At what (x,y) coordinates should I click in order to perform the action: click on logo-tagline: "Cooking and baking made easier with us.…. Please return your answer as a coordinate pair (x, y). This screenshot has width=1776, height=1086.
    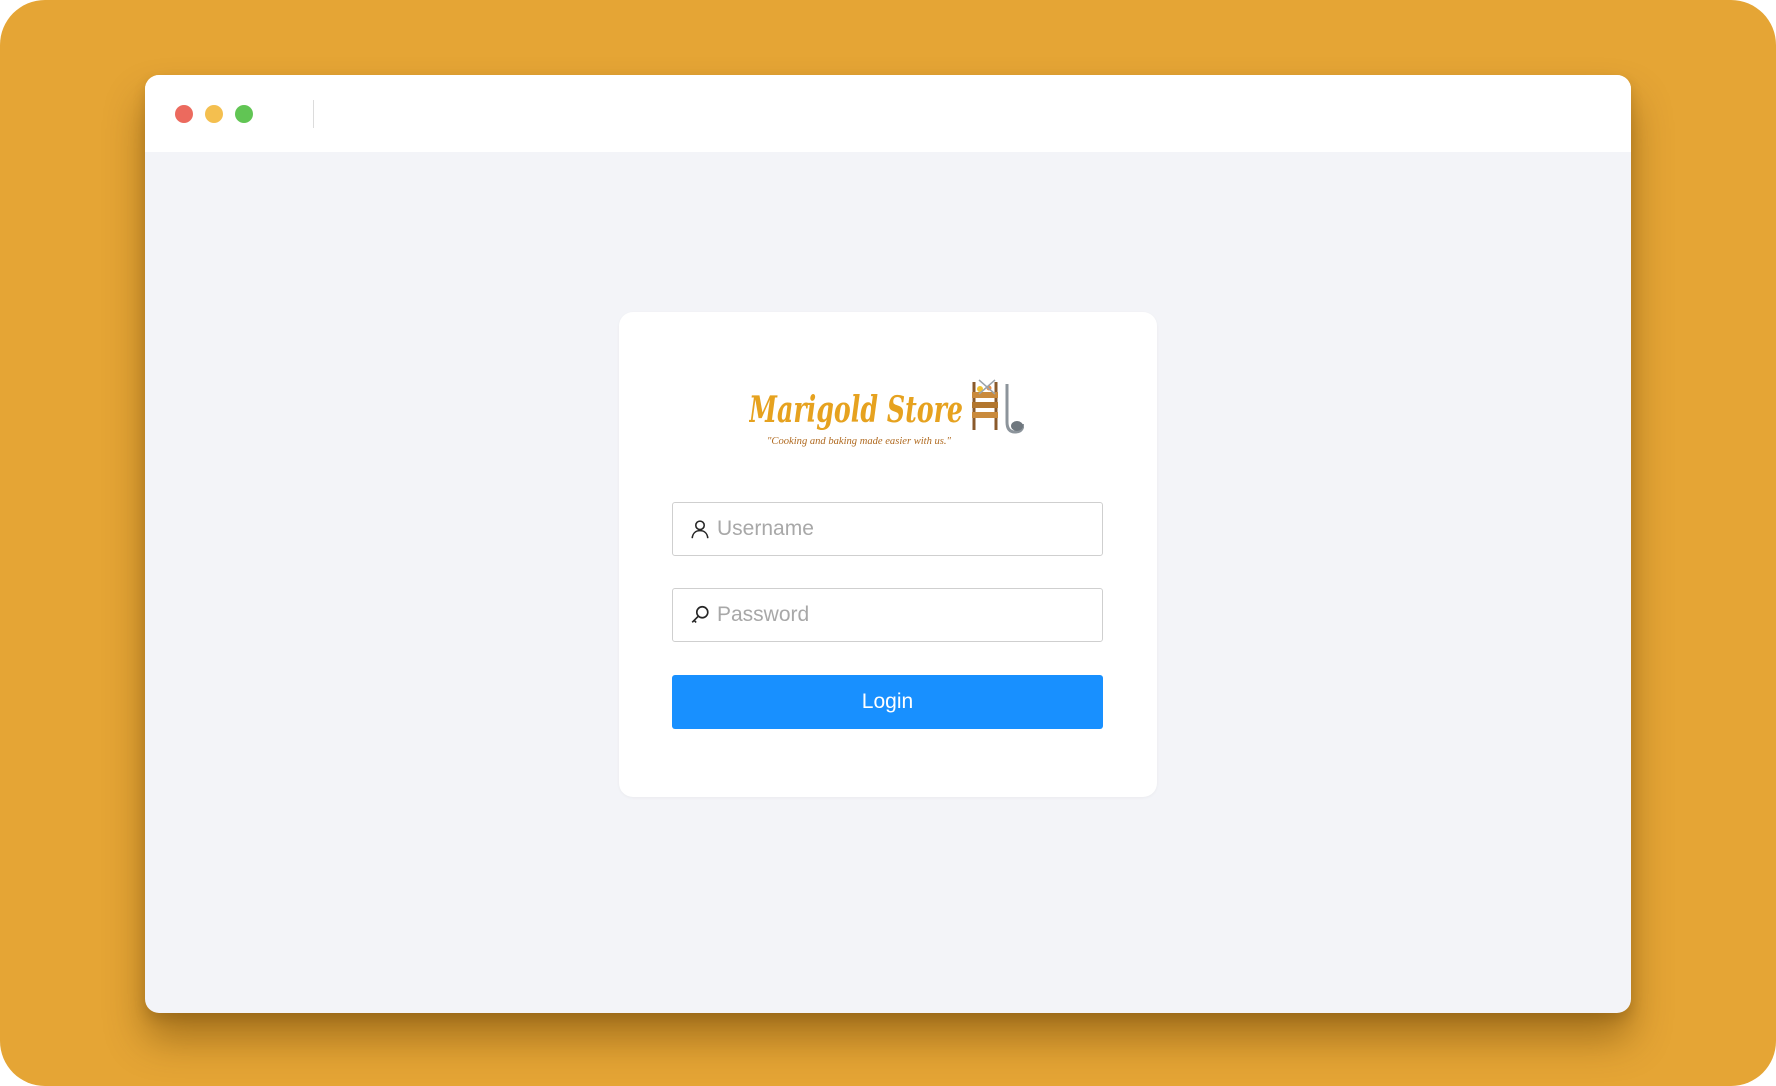
    Looking at the image, I should click on (859, 441).